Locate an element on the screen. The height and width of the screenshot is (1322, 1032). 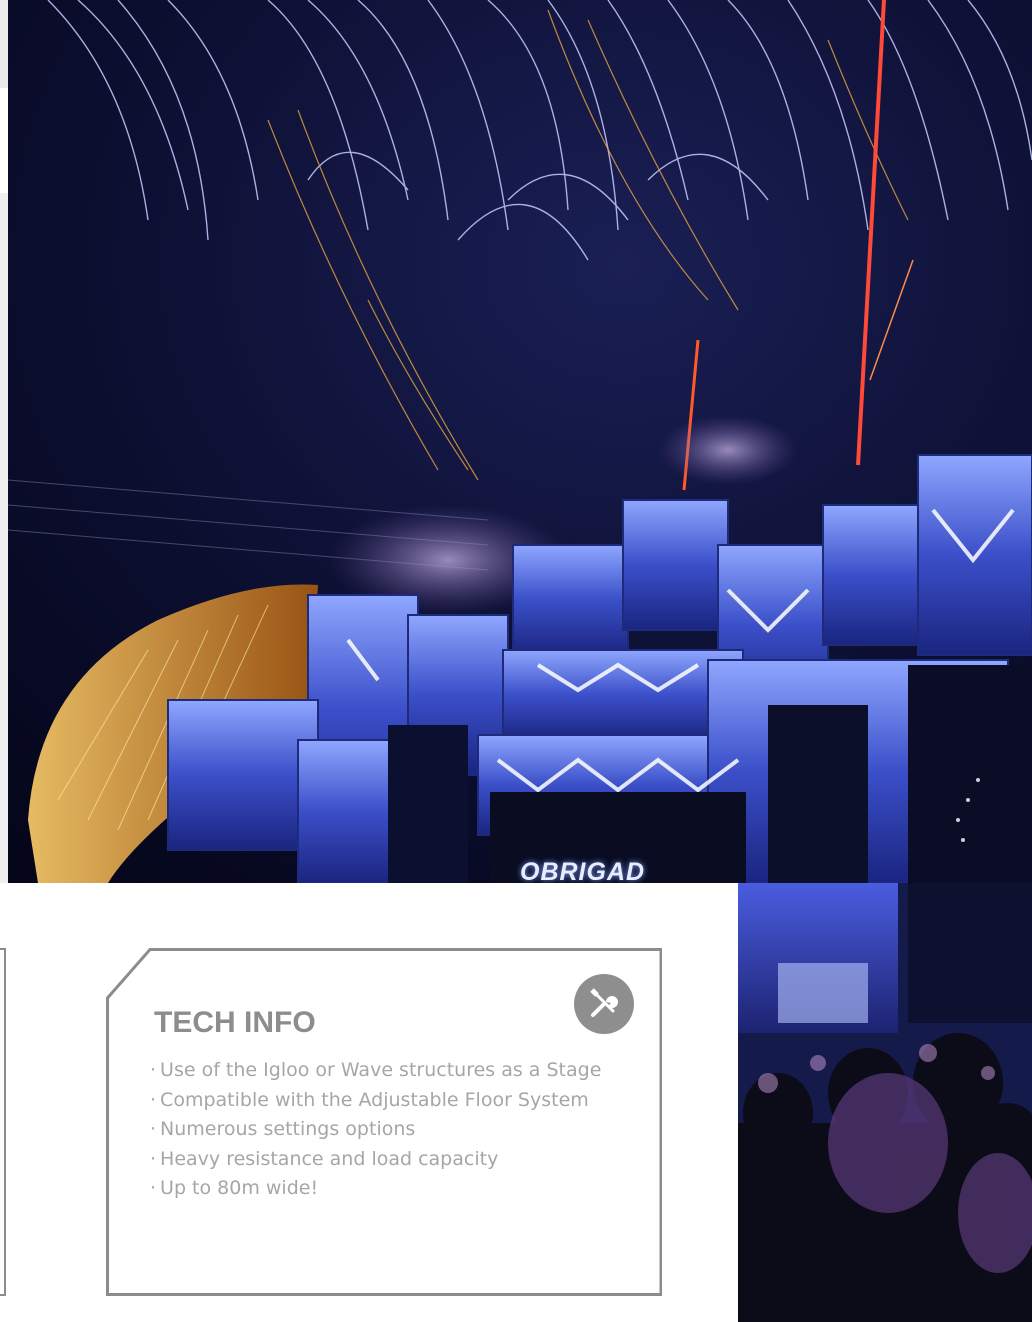
stage-screen-text: OBRIGAD is located at coordinates (583, 870).